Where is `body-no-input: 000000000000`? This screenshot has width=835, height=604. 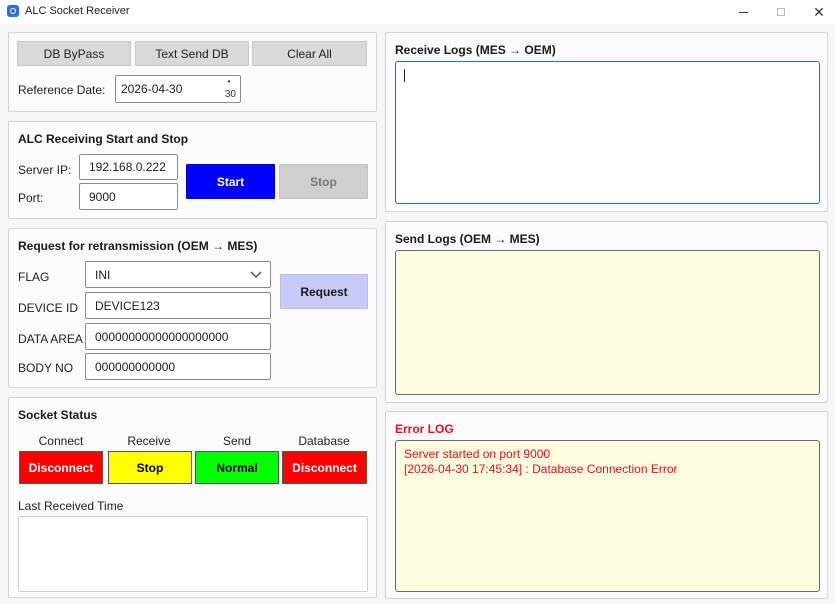 body-no-input: 000000000000 is located at coordinates (178, 366).